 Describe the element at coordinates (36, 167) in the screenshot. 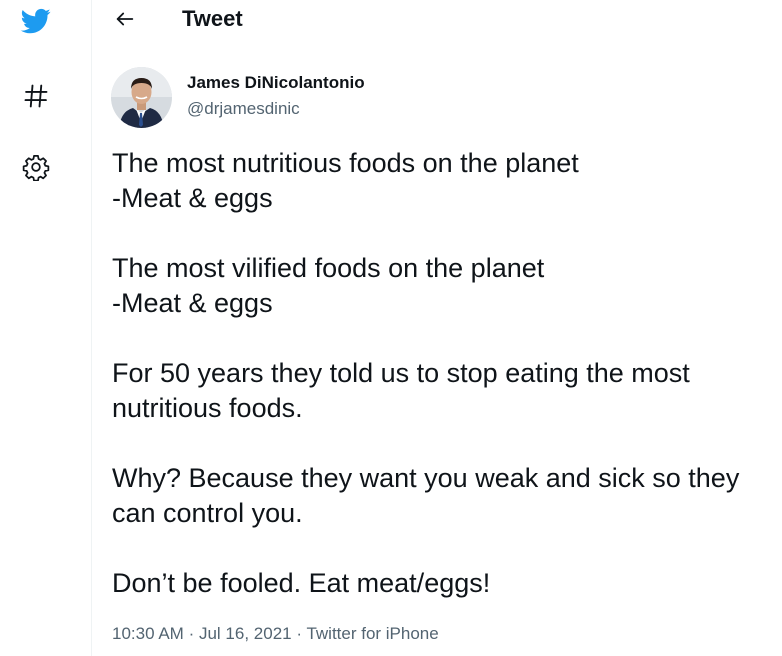

I see `settings-gear-icon` at that location.